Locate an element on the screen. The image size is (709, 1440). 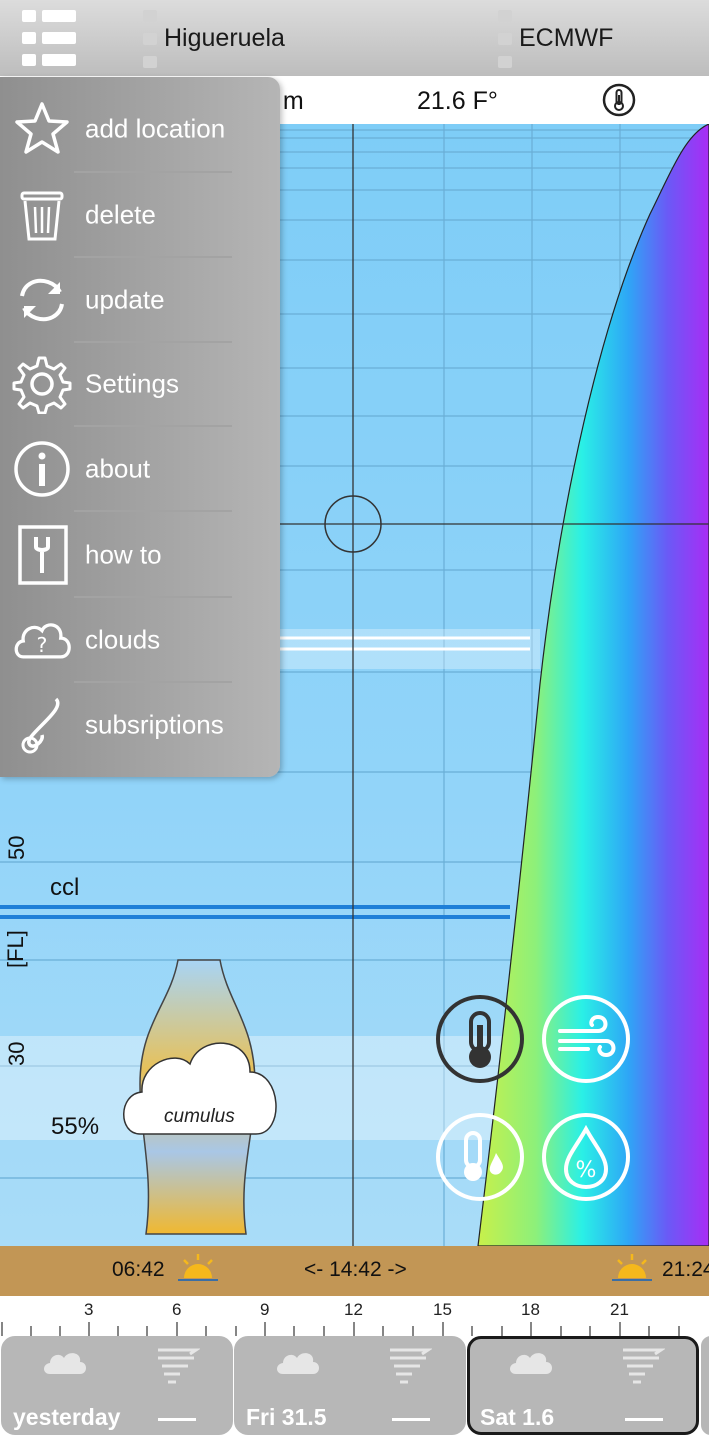
model-selector: ECMWF is located at coordinates (566, 38).